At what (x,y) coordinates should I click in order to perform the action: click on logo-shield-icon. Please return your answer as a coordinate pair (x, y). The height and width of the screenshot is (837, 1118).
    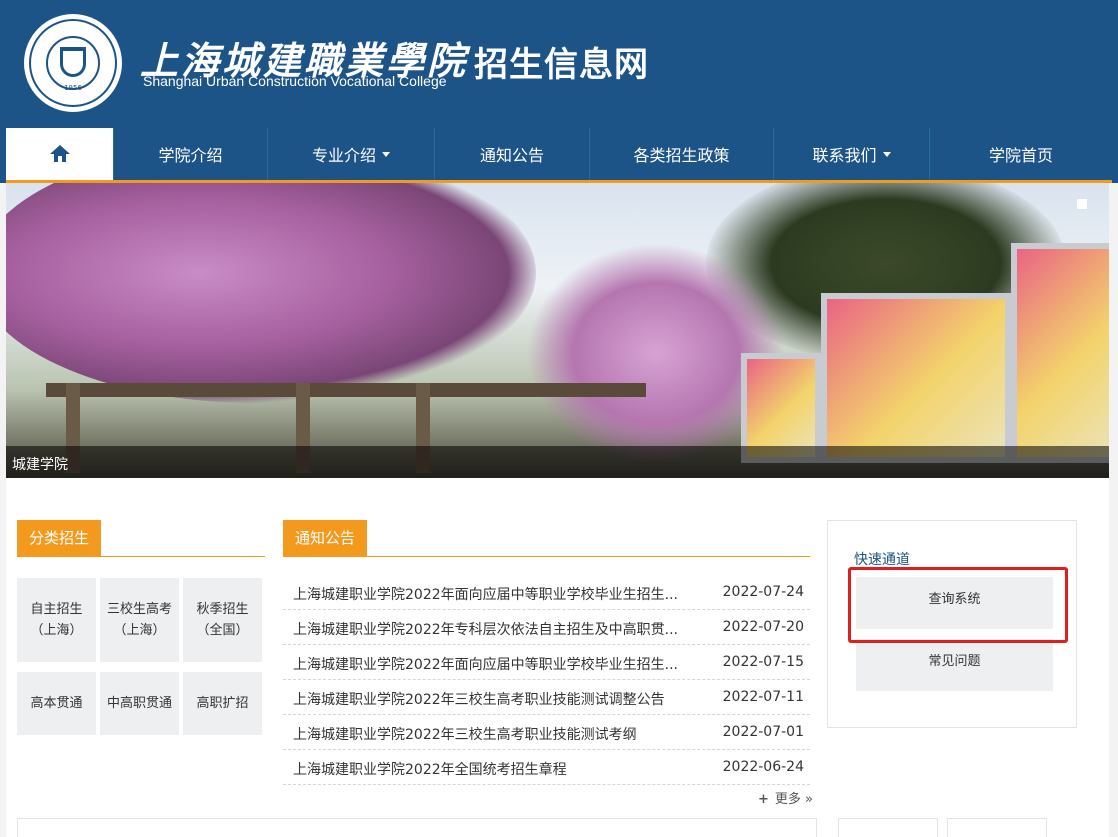
    Looking at the image, I should click on (73, 62).